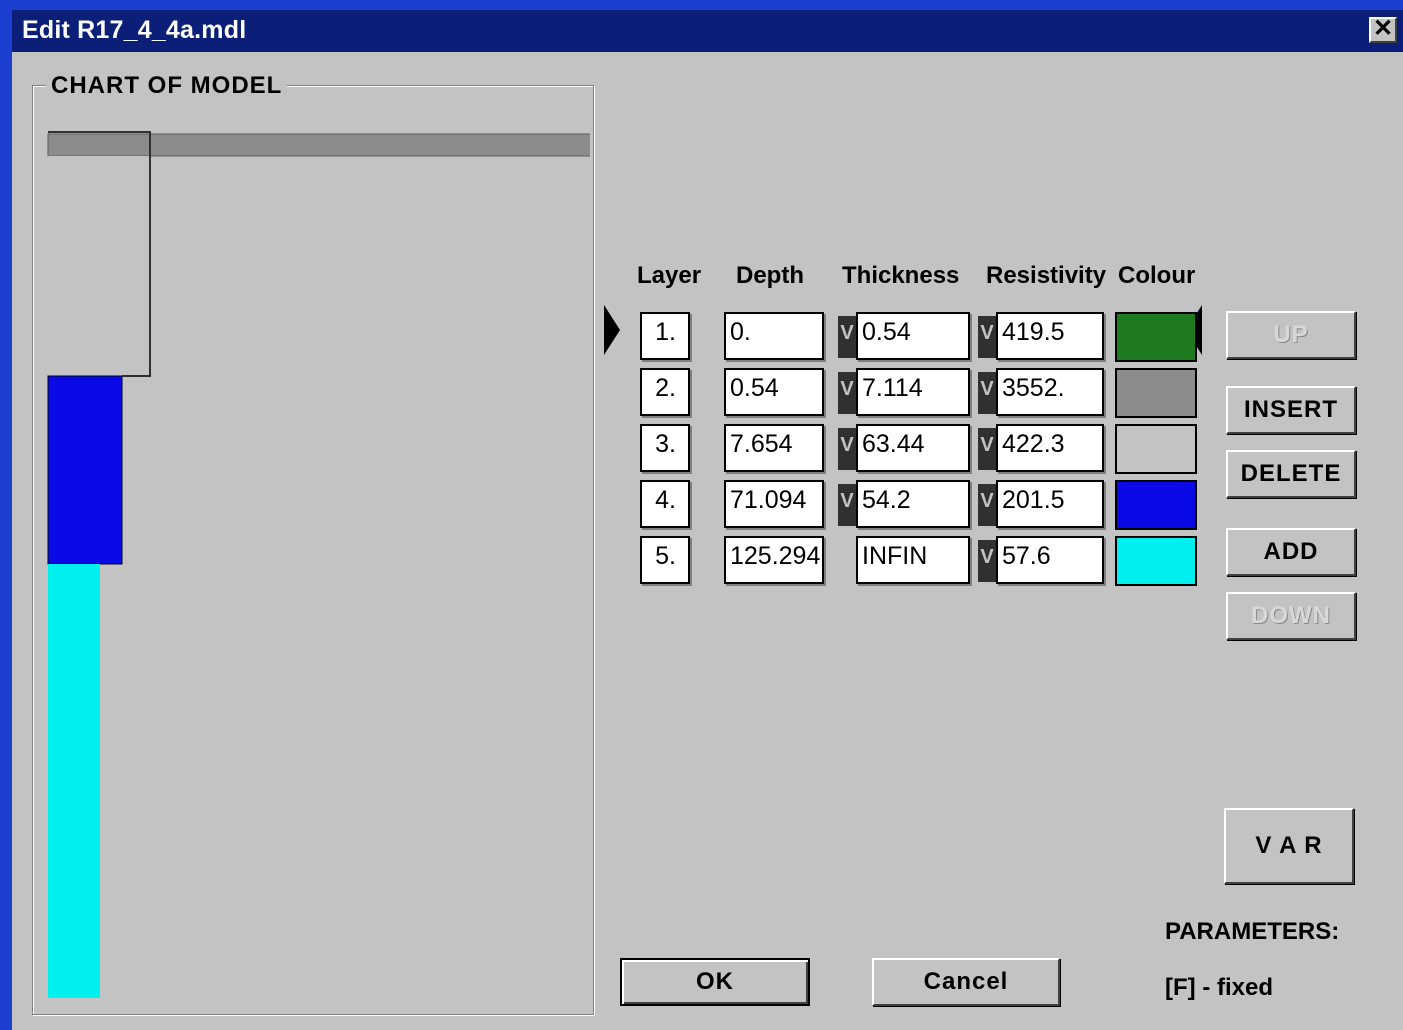 The height and width of the screenshot is (1030, 1403). I want to click on thickness-field: 63.44, so click(913, 448).